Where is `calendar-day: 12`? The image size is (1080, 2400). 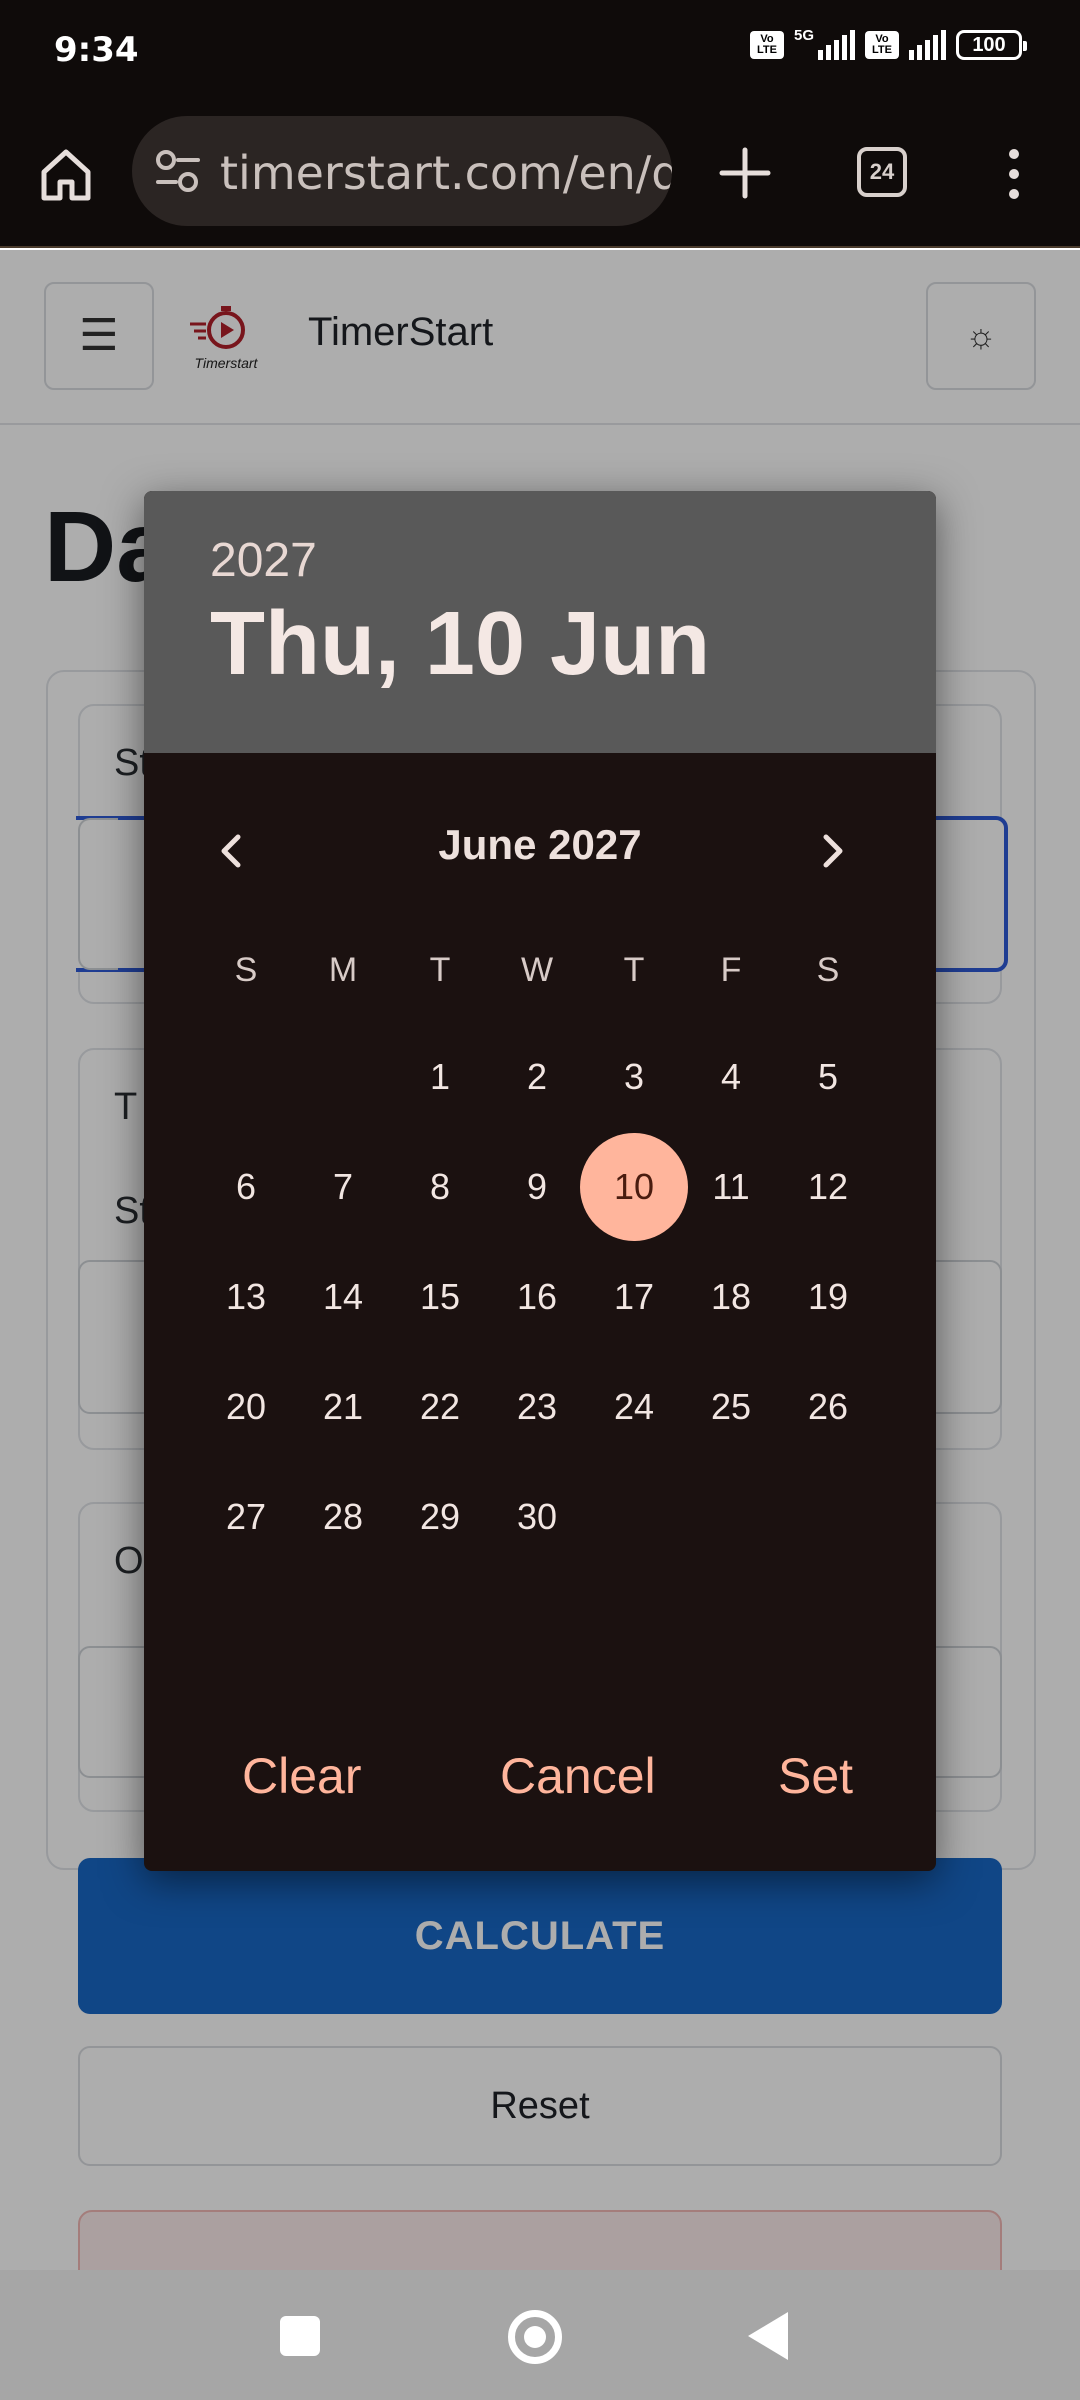 calendar-day: 12 is located at coordinates (828, 1187).